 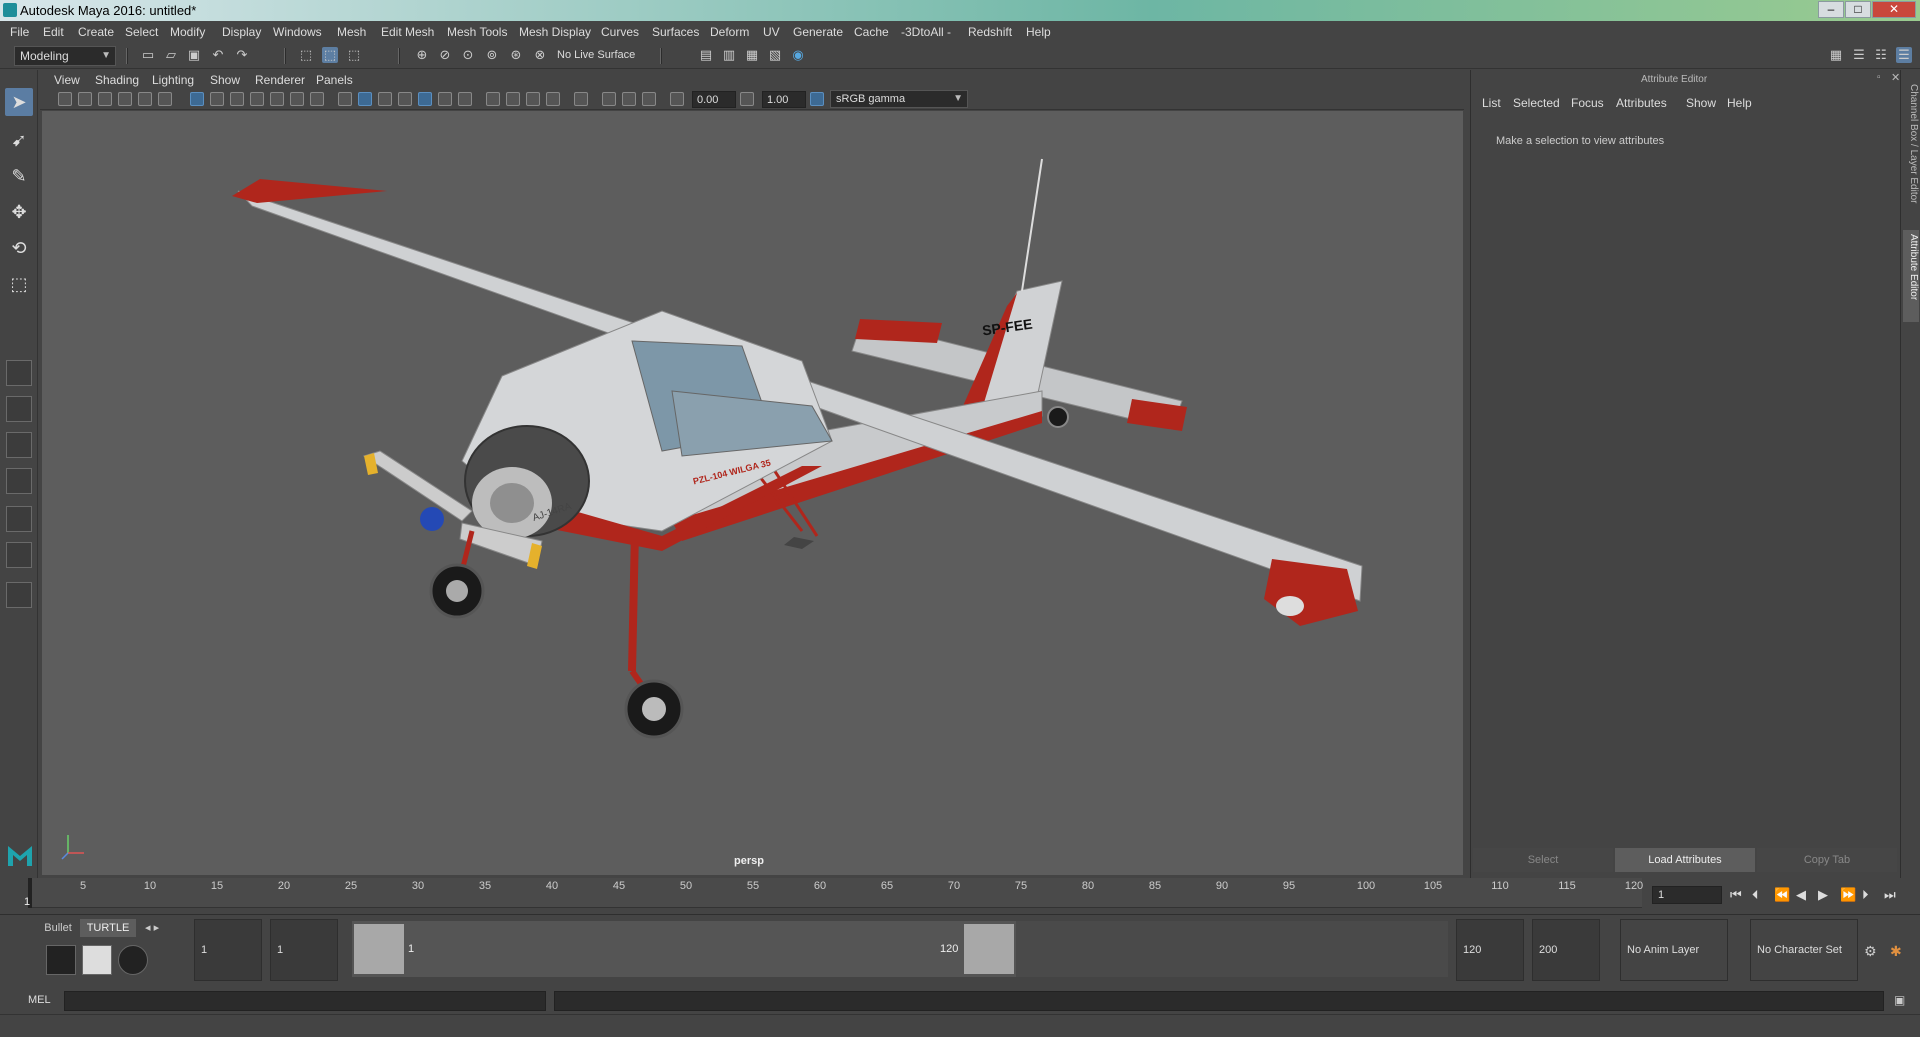 I want to click on textured-icon, so click(x=425, y=99).